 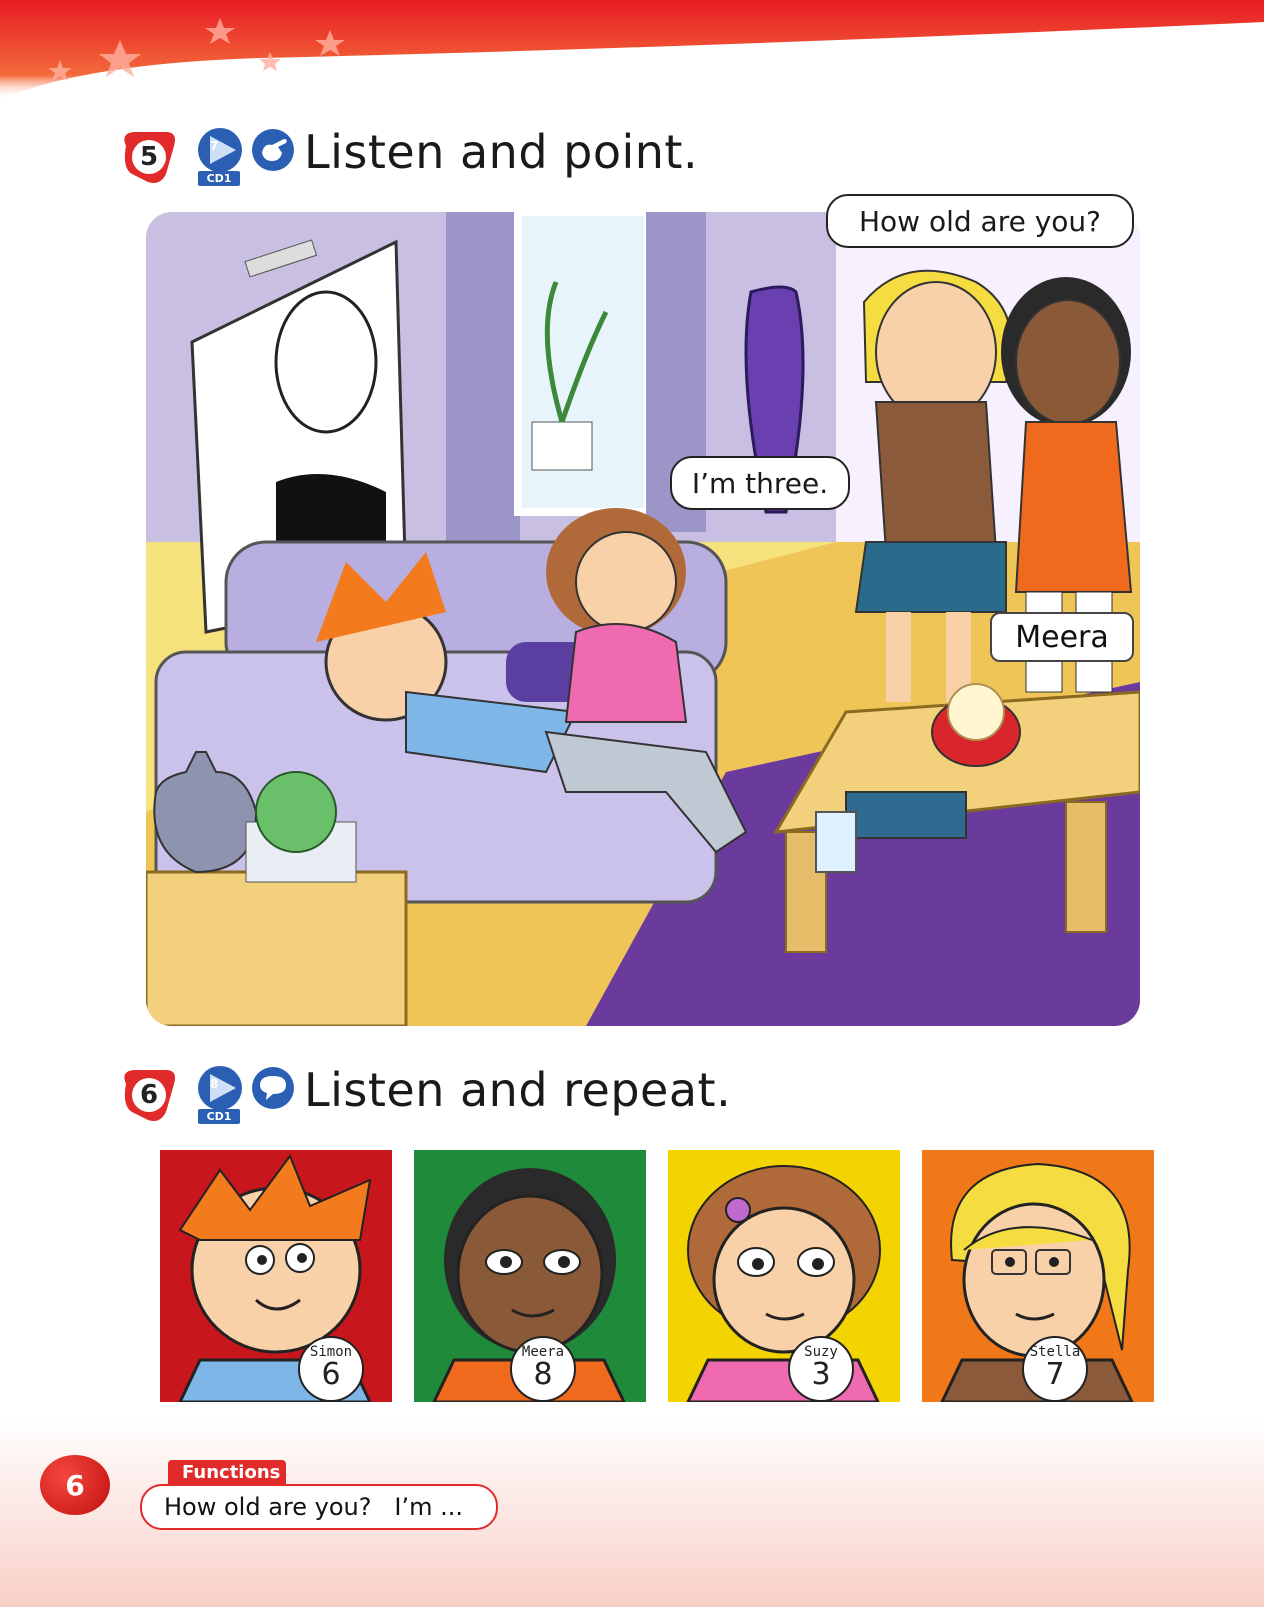 I want to click on exercise-title: Listen and repeat., so click(x=517, y=1090).